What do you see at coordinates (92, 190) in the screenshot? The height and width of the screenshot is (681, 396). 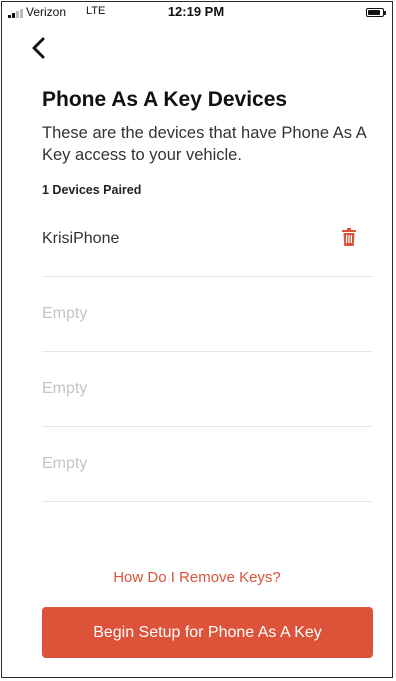 I see `paired-count-label: 1 Devices Paired` at bounding box center [92, 190].